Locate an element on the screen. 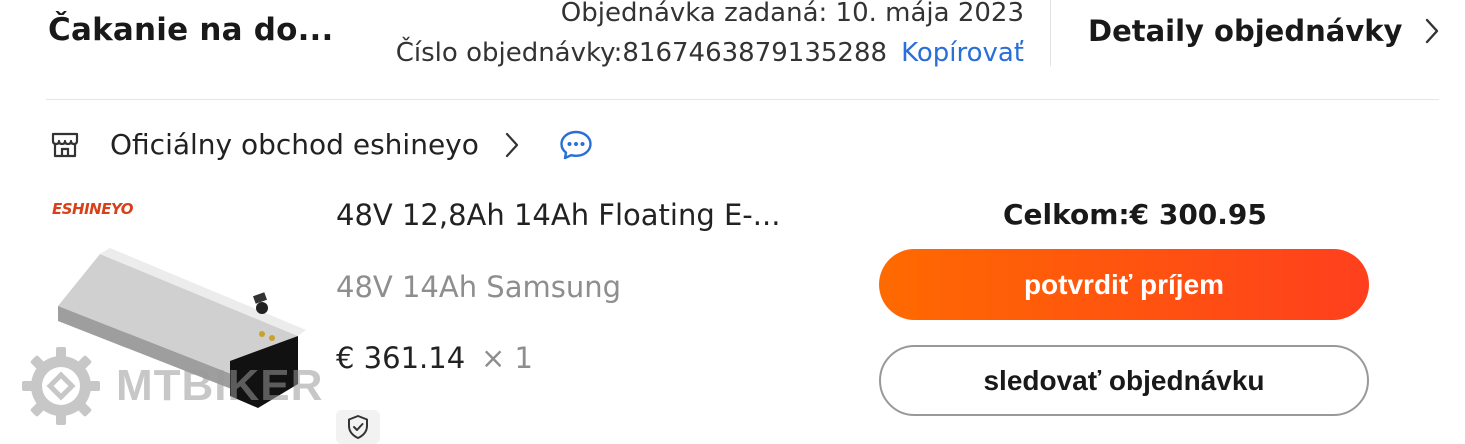  order-details-label: Detaily objednávky is located at coordinates (1245, 31).